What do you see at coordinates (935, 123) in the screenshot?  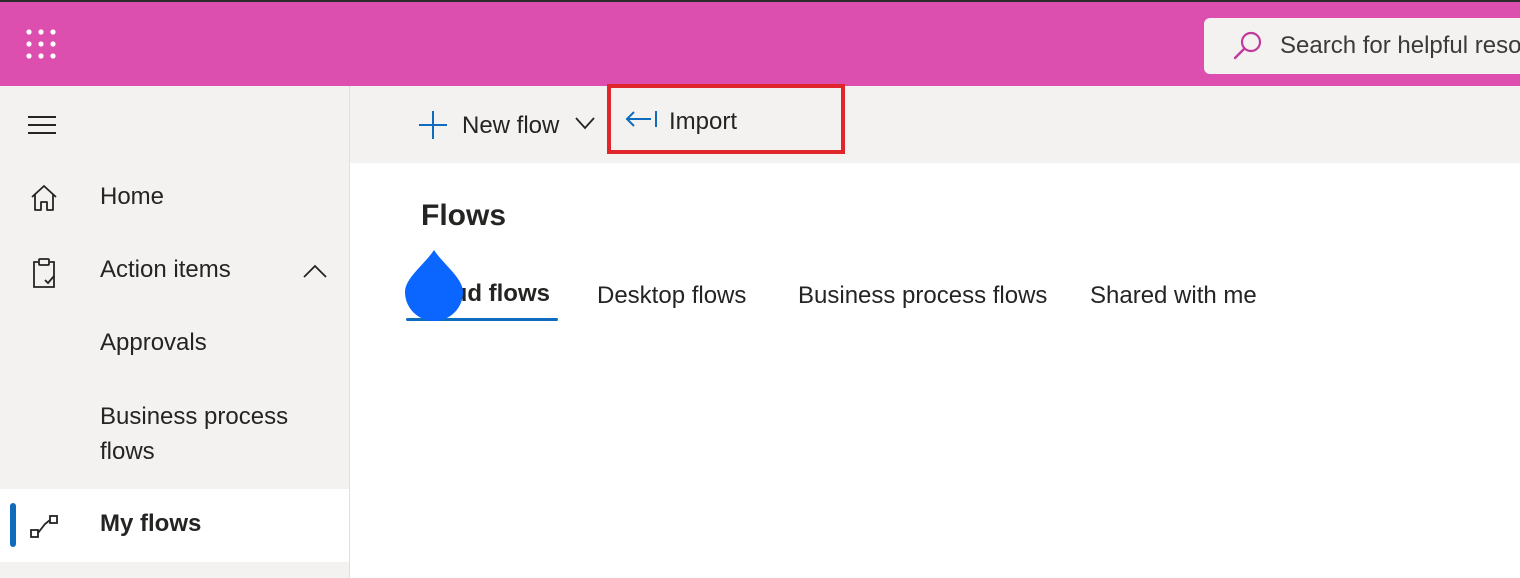 I see `command-bar: New flow Import` at bounding box center [935, 123].